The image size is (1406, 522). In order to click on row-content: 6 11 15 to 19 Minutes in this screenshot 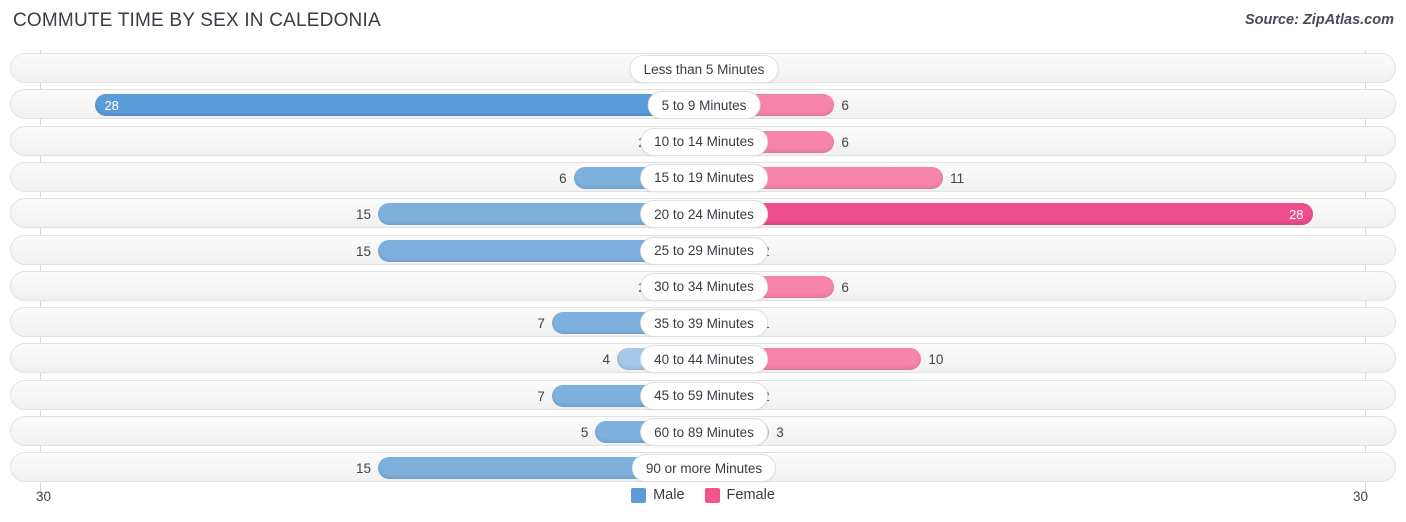, I will do `click(704, 178)`.